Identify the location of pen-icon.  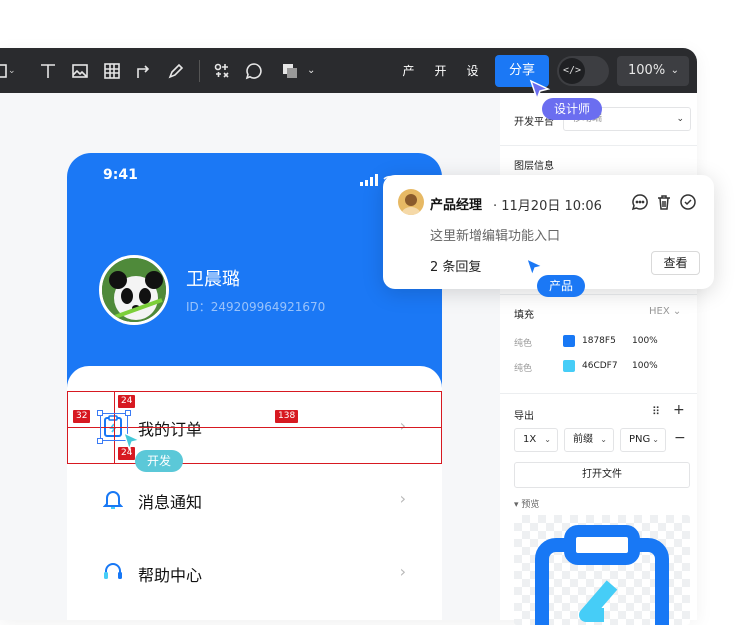
(176, 71).